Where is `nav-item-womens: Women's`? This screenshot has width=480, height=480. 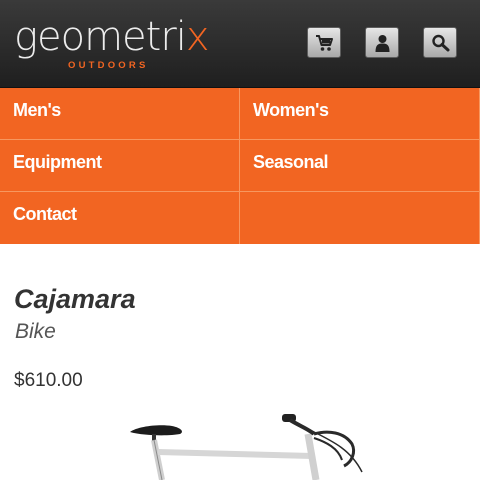
nav-item-womens: Women's is located at coordinates (360, 114).